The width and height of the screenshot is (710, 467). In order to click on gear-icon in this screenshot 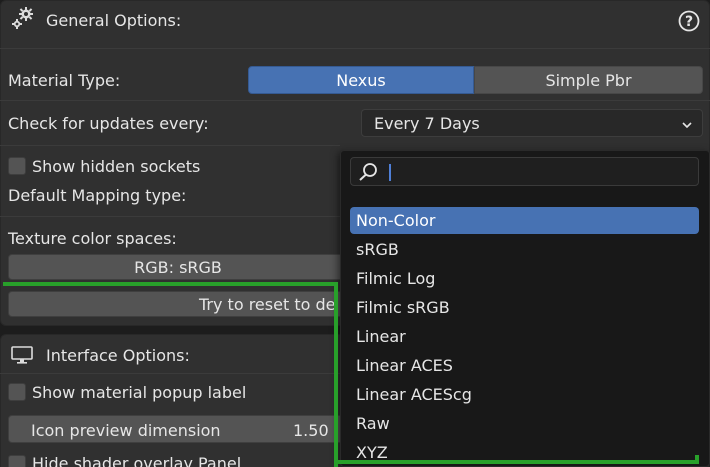, I will do `click(23, 21)`.